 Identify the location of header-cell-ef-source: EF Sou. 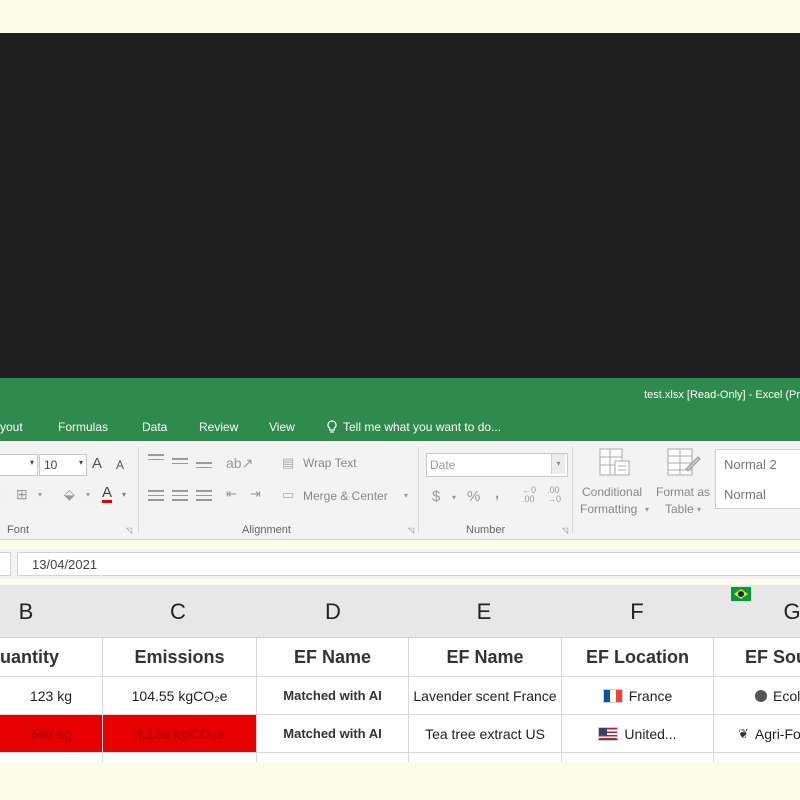
(757, 657).